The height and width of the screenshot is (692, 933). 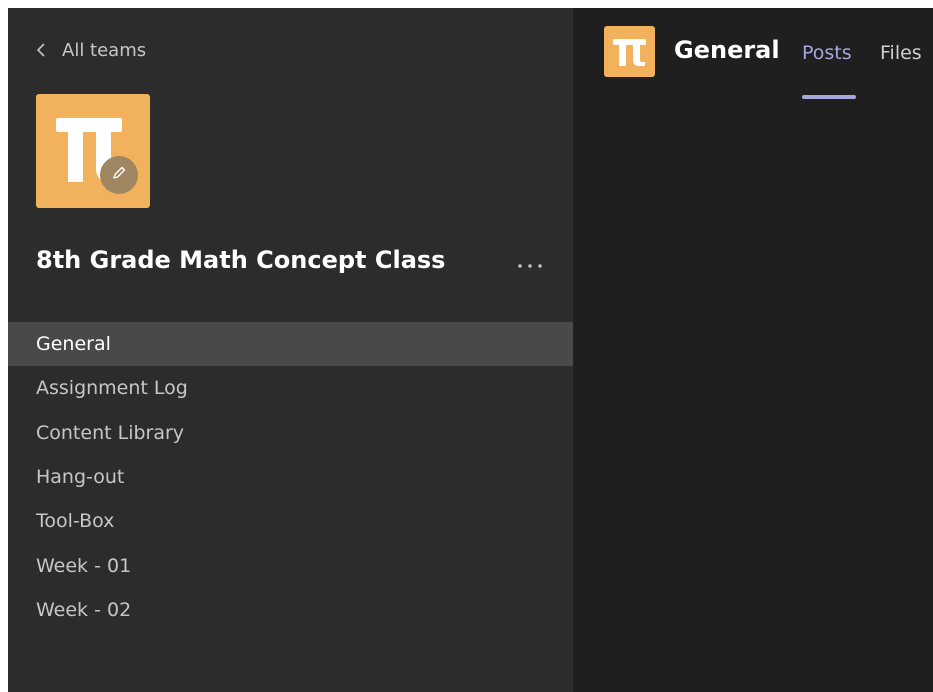 I want to click on channel-label: Week - 02, so click(x=84, y=609).